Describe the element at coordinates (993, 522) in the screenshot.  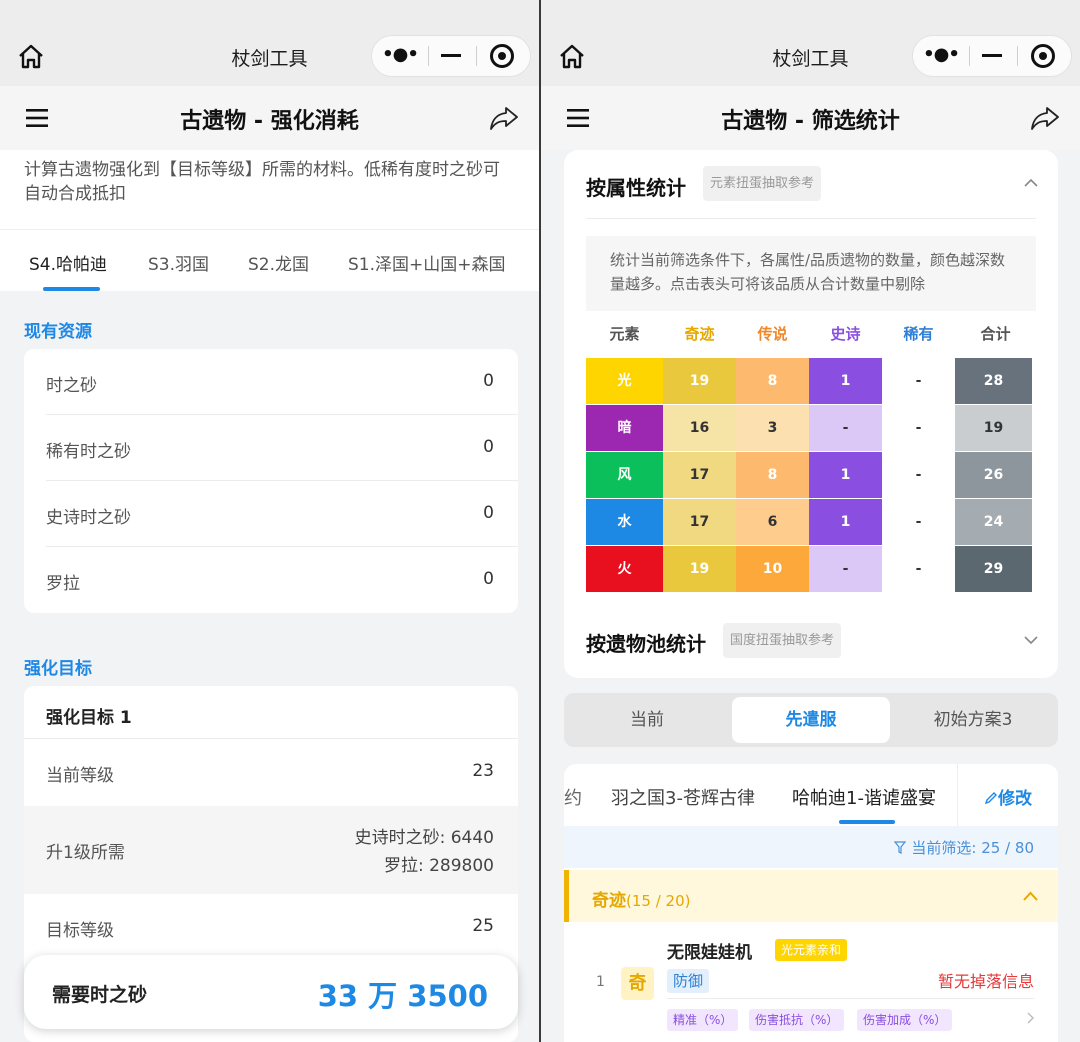
I see `total-count: 24` at that location.